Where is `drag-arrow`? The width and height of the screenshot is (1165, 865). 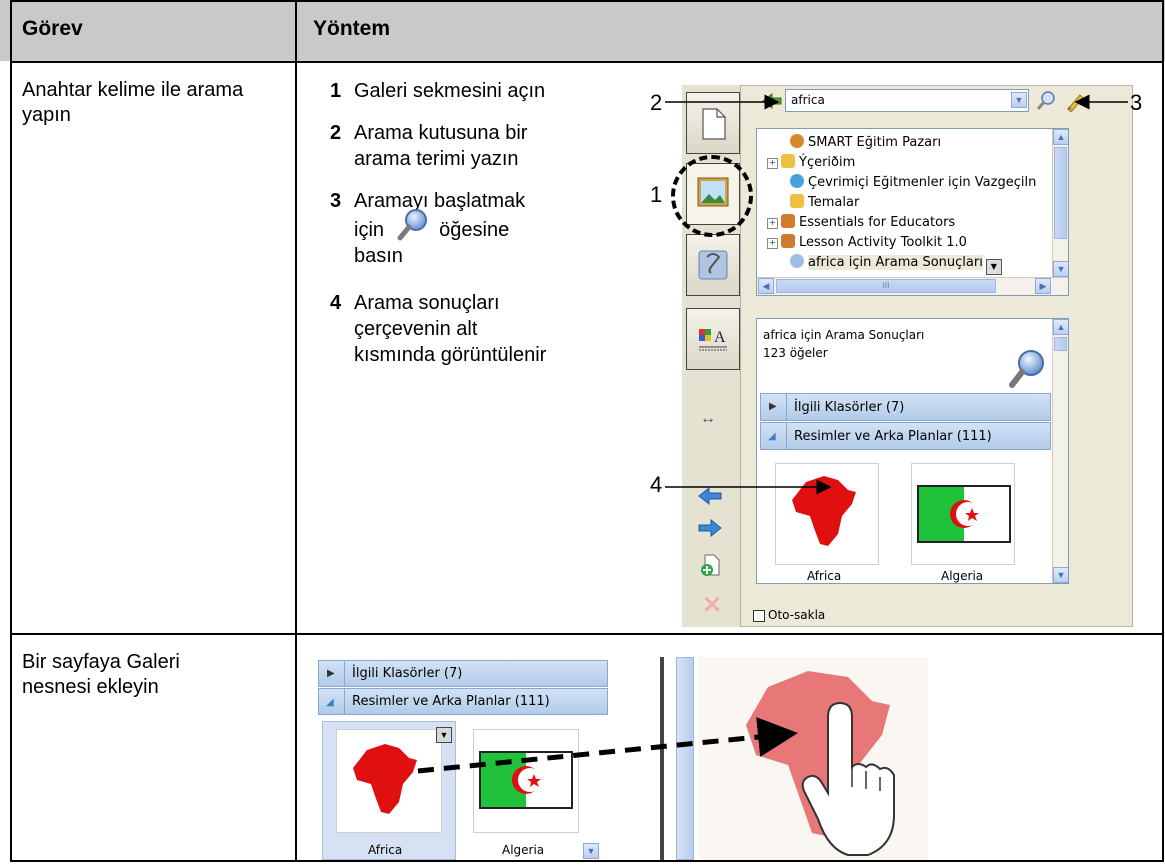
drag-arrow is located at coordinates (607, 745).